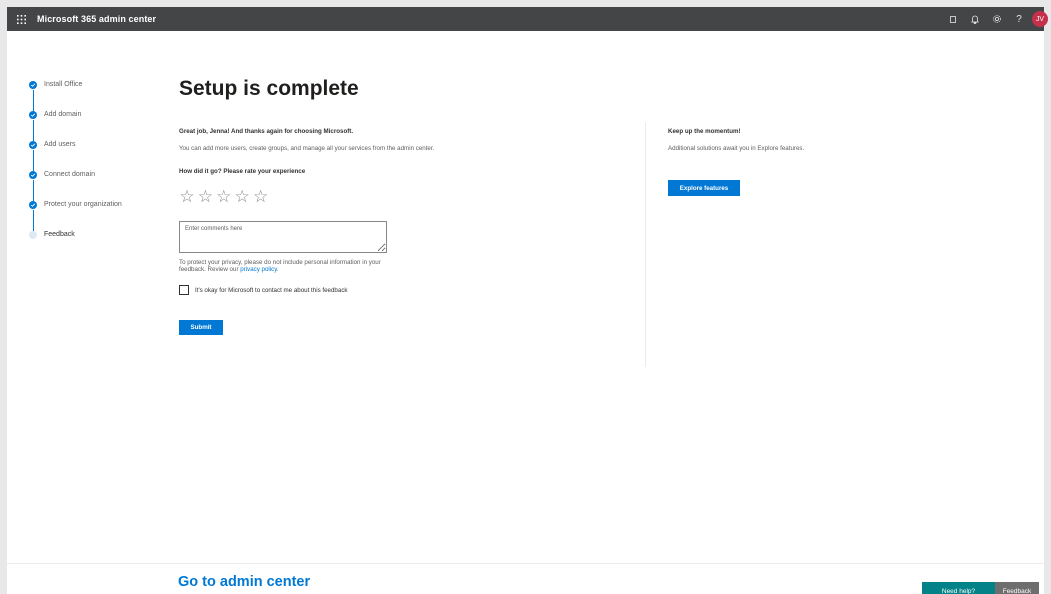 The width and height of the screenshot is (1051, 594). What do you see at coordinates (63, 84) in the screenshot?
I see `step-label: Install Office` at bounding box center [63, 84].